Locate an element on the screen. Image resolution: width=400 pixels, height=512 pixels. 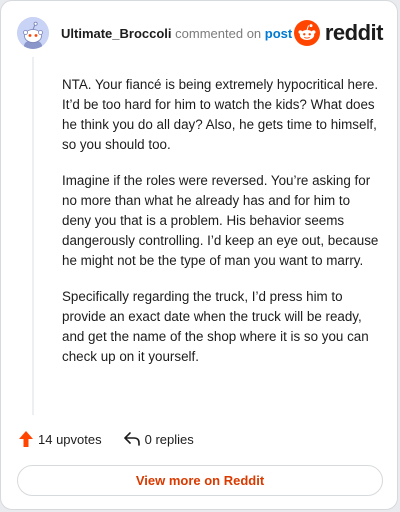
reply-arrow-icon is located at coordinates (131, 439).